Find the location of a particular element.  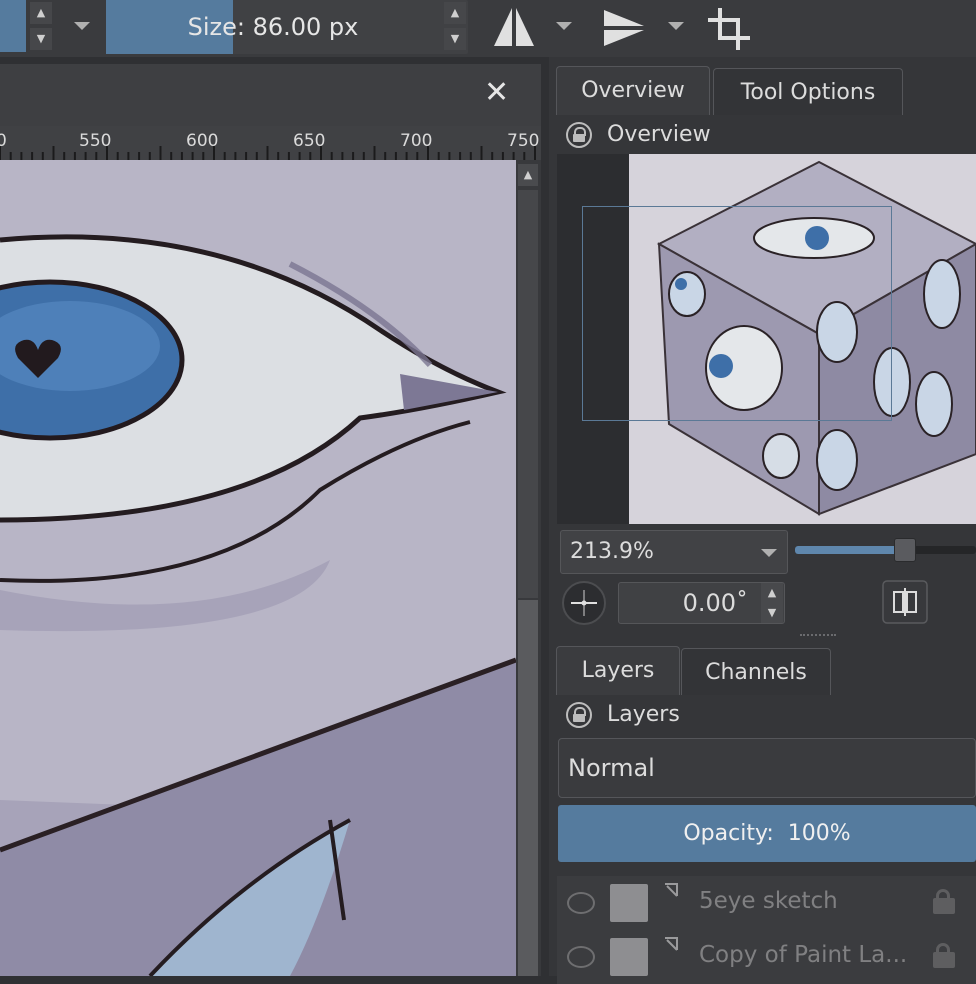

brush-size-label: Size: 86.00 px is located at coordinates (273, 27).